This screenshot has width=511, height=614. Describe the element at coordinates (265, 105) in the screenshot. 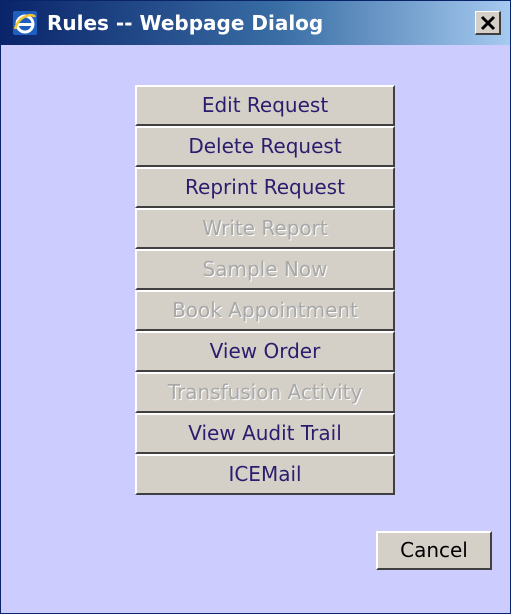

I see `edit-request-button: Edit Request` at that location.